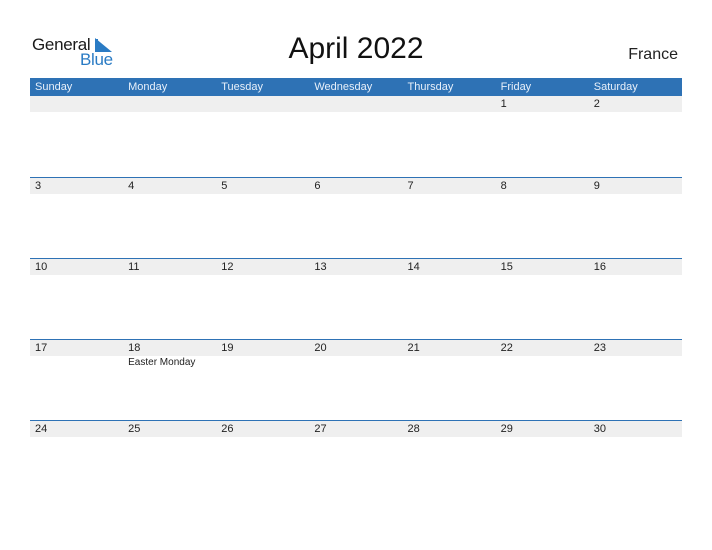 This screenshot has height=550, width=712. I want to click on day-cell: 3, so click(77, 186).